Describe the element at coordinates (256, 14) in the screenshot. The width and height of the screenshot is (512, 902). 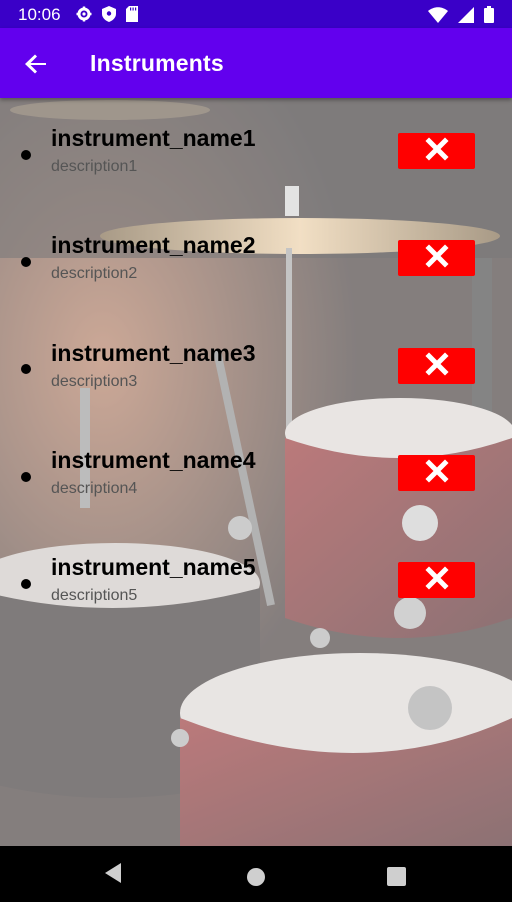
I see `status-bar: 10:06` at that location.